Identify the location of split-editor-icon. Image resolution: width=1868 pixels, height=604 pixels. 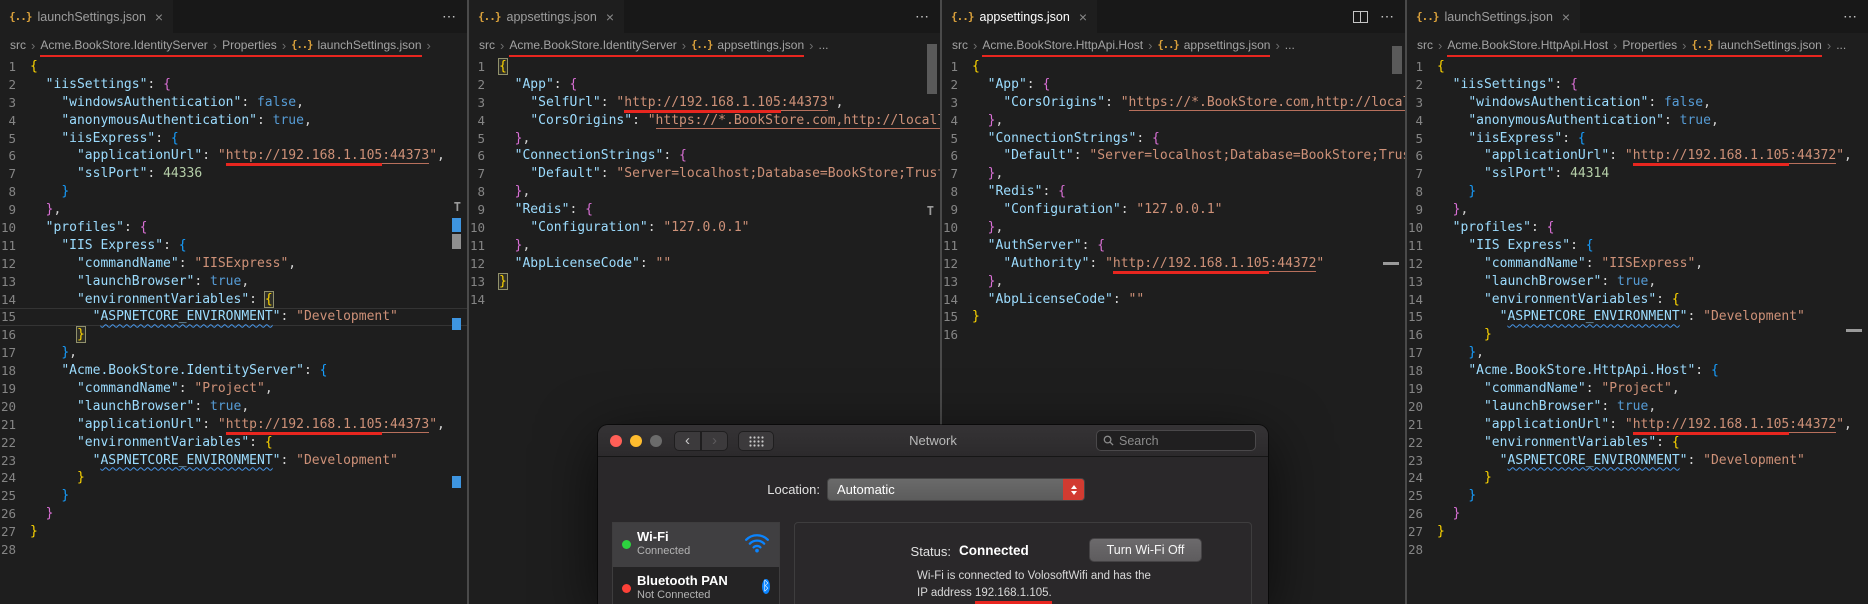
(1360, 16).